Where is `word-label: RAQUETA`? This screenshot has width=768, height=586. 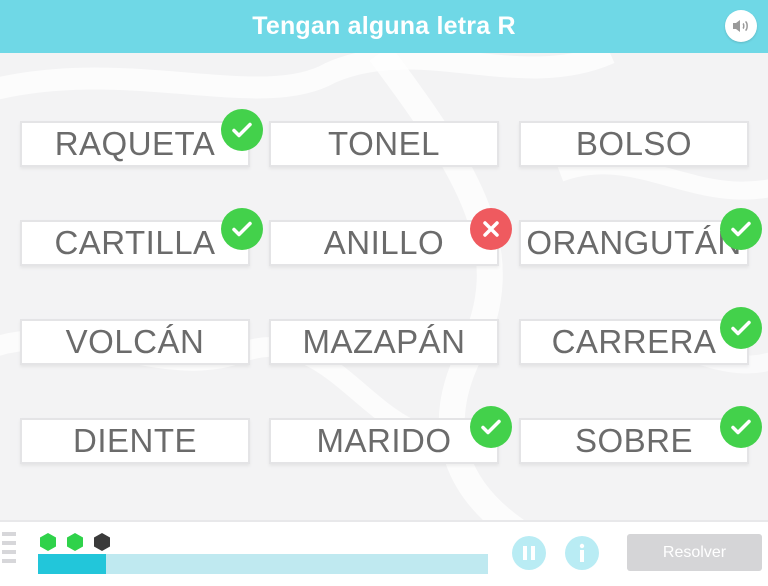 word-label: RAQUETA is located at coordinates (135, 143).